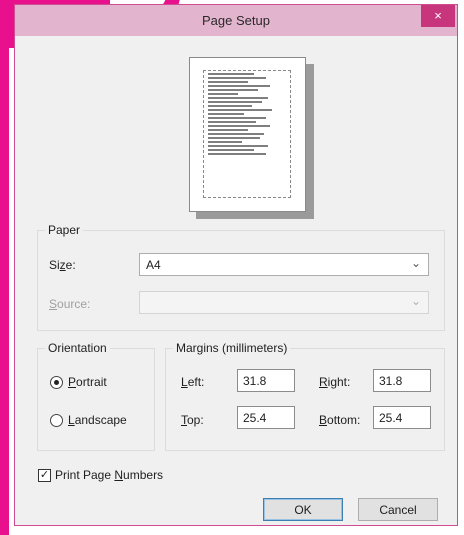  I want to click on page-preview, so click(247, 134).